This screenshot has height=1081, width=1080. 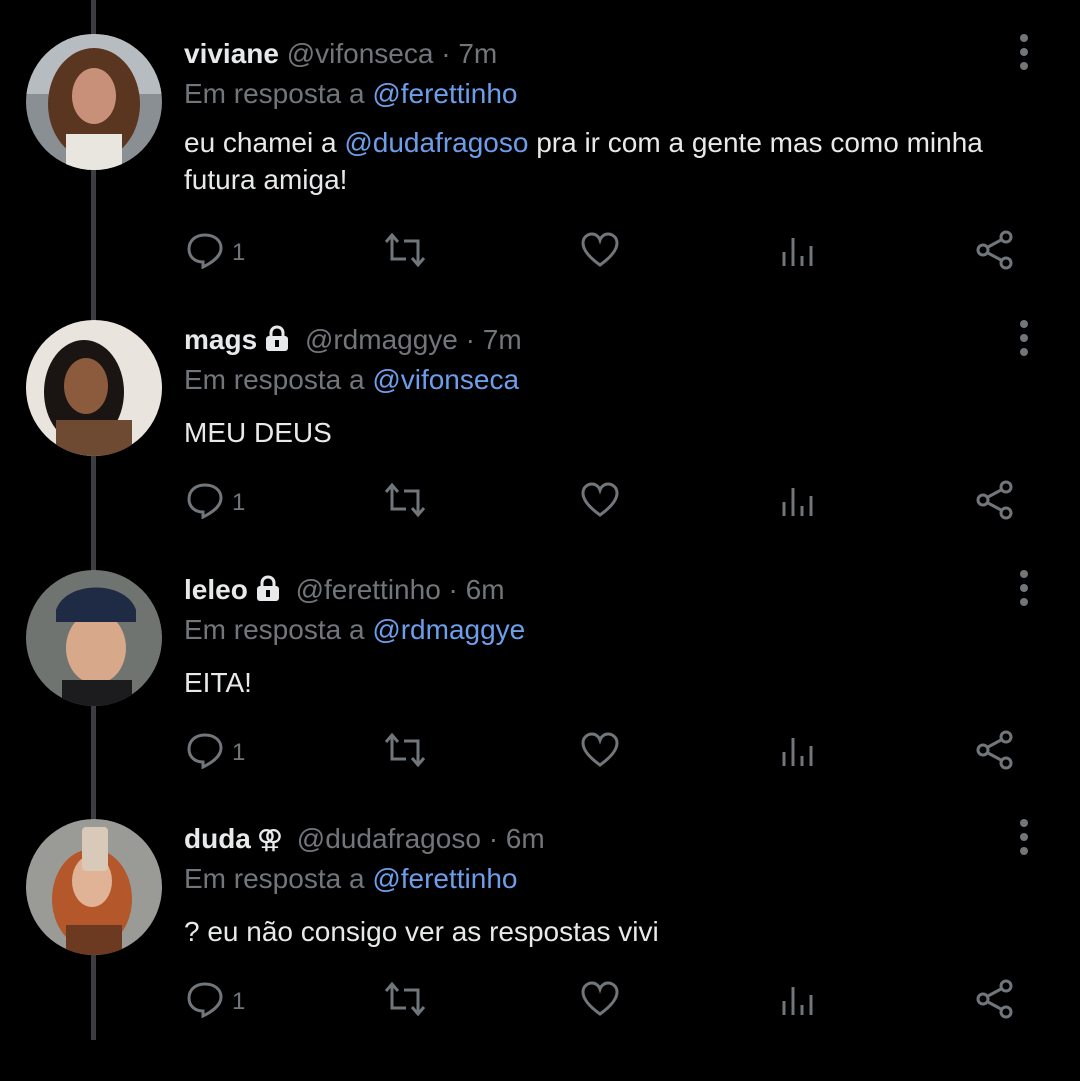 I want to click on reply-mention: @vifonseca, so click(x=445, y=379).